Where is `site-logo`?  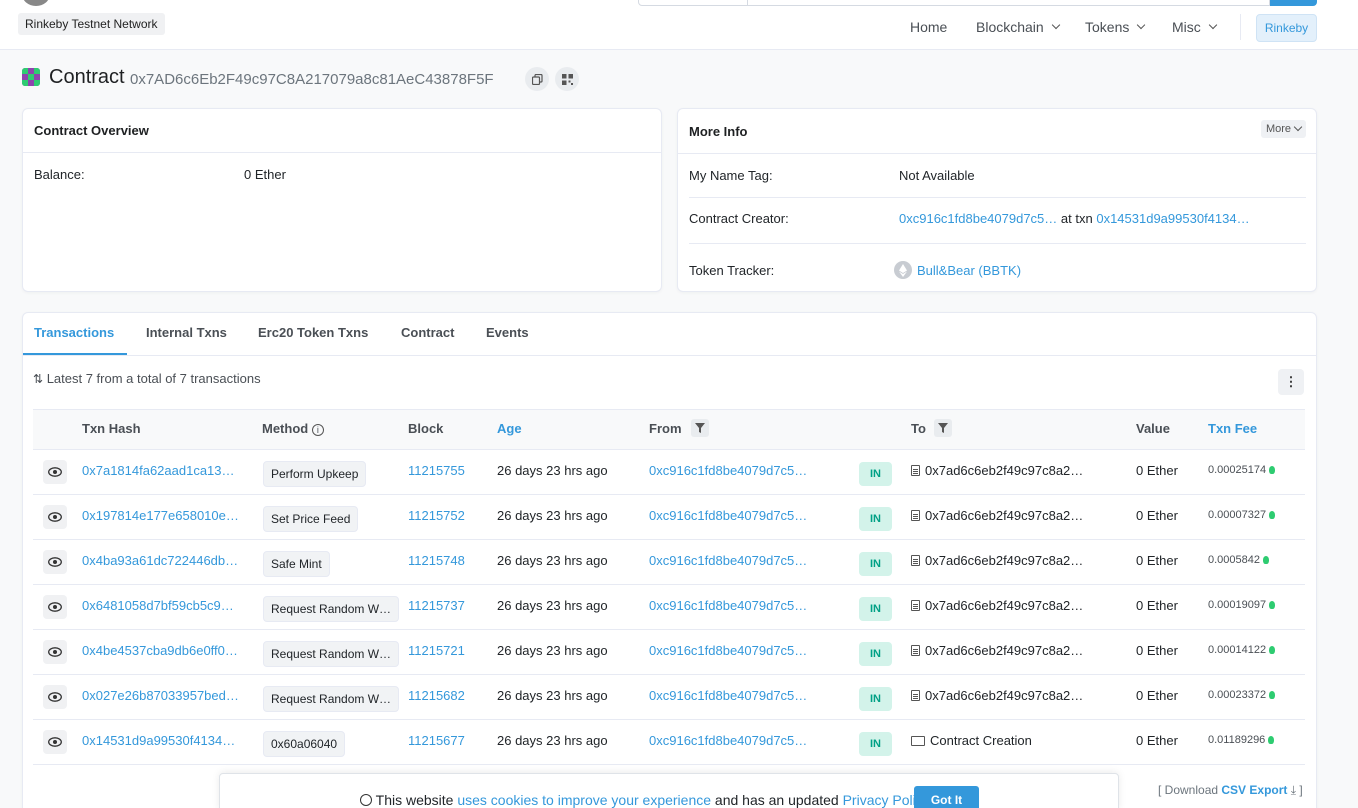
site-logo is located at coordinates (36, 3).